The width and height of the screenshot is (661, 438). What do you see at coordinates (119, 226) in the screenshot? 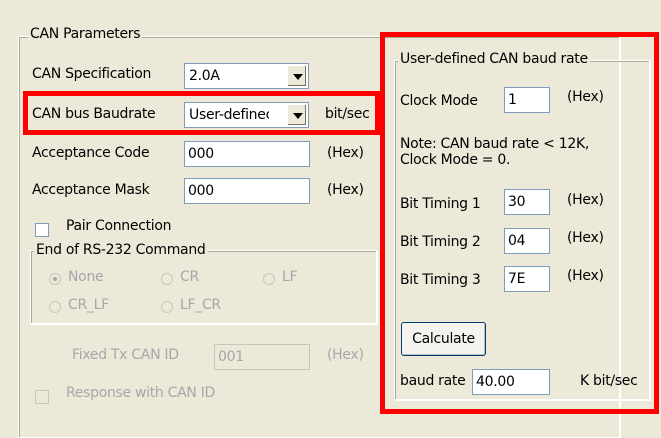
I see `pair-connection-label: Pair Connection` at bounding box center [119, 226].